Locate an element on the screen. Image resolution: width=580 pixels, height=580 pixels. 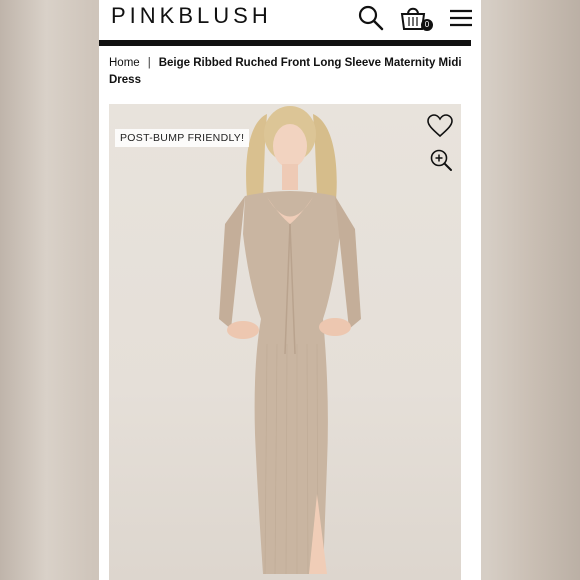
post-bump-badge: POST-BUMP FRIENDLY! is located at coordinates (182, 138).